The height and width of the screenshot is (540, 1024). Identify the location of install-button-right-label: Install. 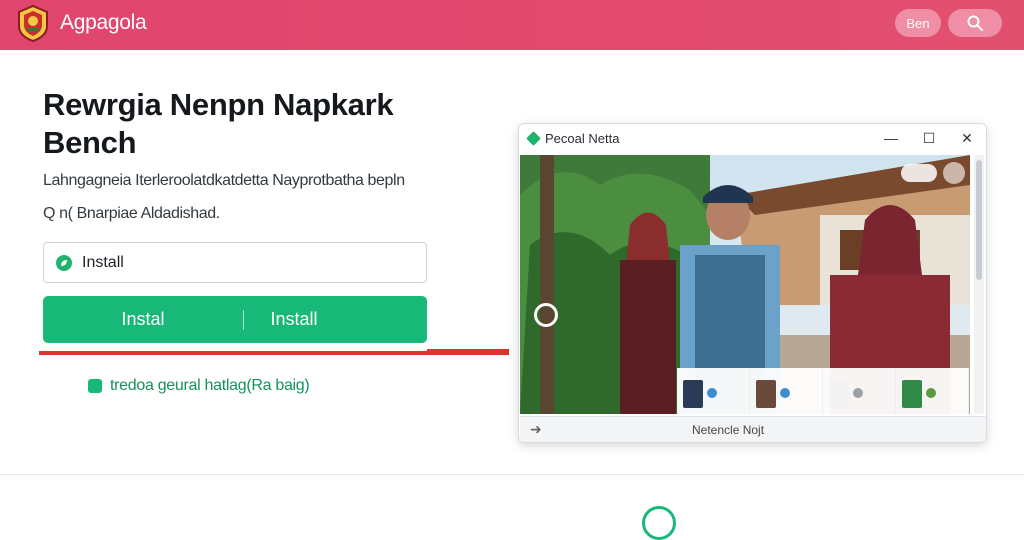
(294, 319).